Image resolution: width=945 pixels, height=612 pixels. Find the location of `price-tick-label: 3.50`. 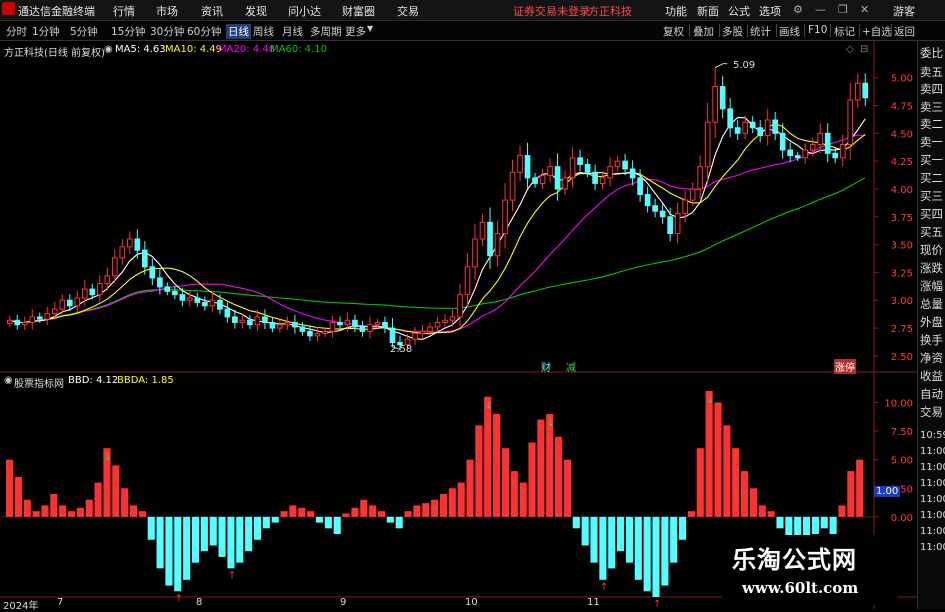

price-tick-label: 3.50 is located at coordinates (902, 246).